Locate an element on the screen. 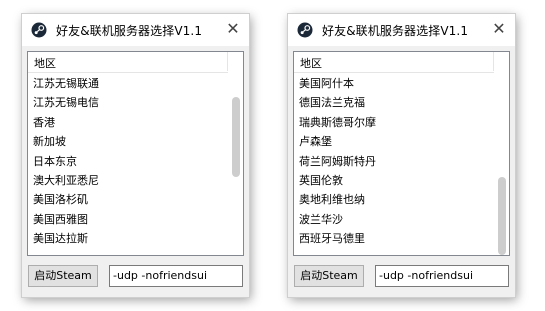  list-item: 荷兰阿姆斯特丹 is located at coordinates (394, 161).